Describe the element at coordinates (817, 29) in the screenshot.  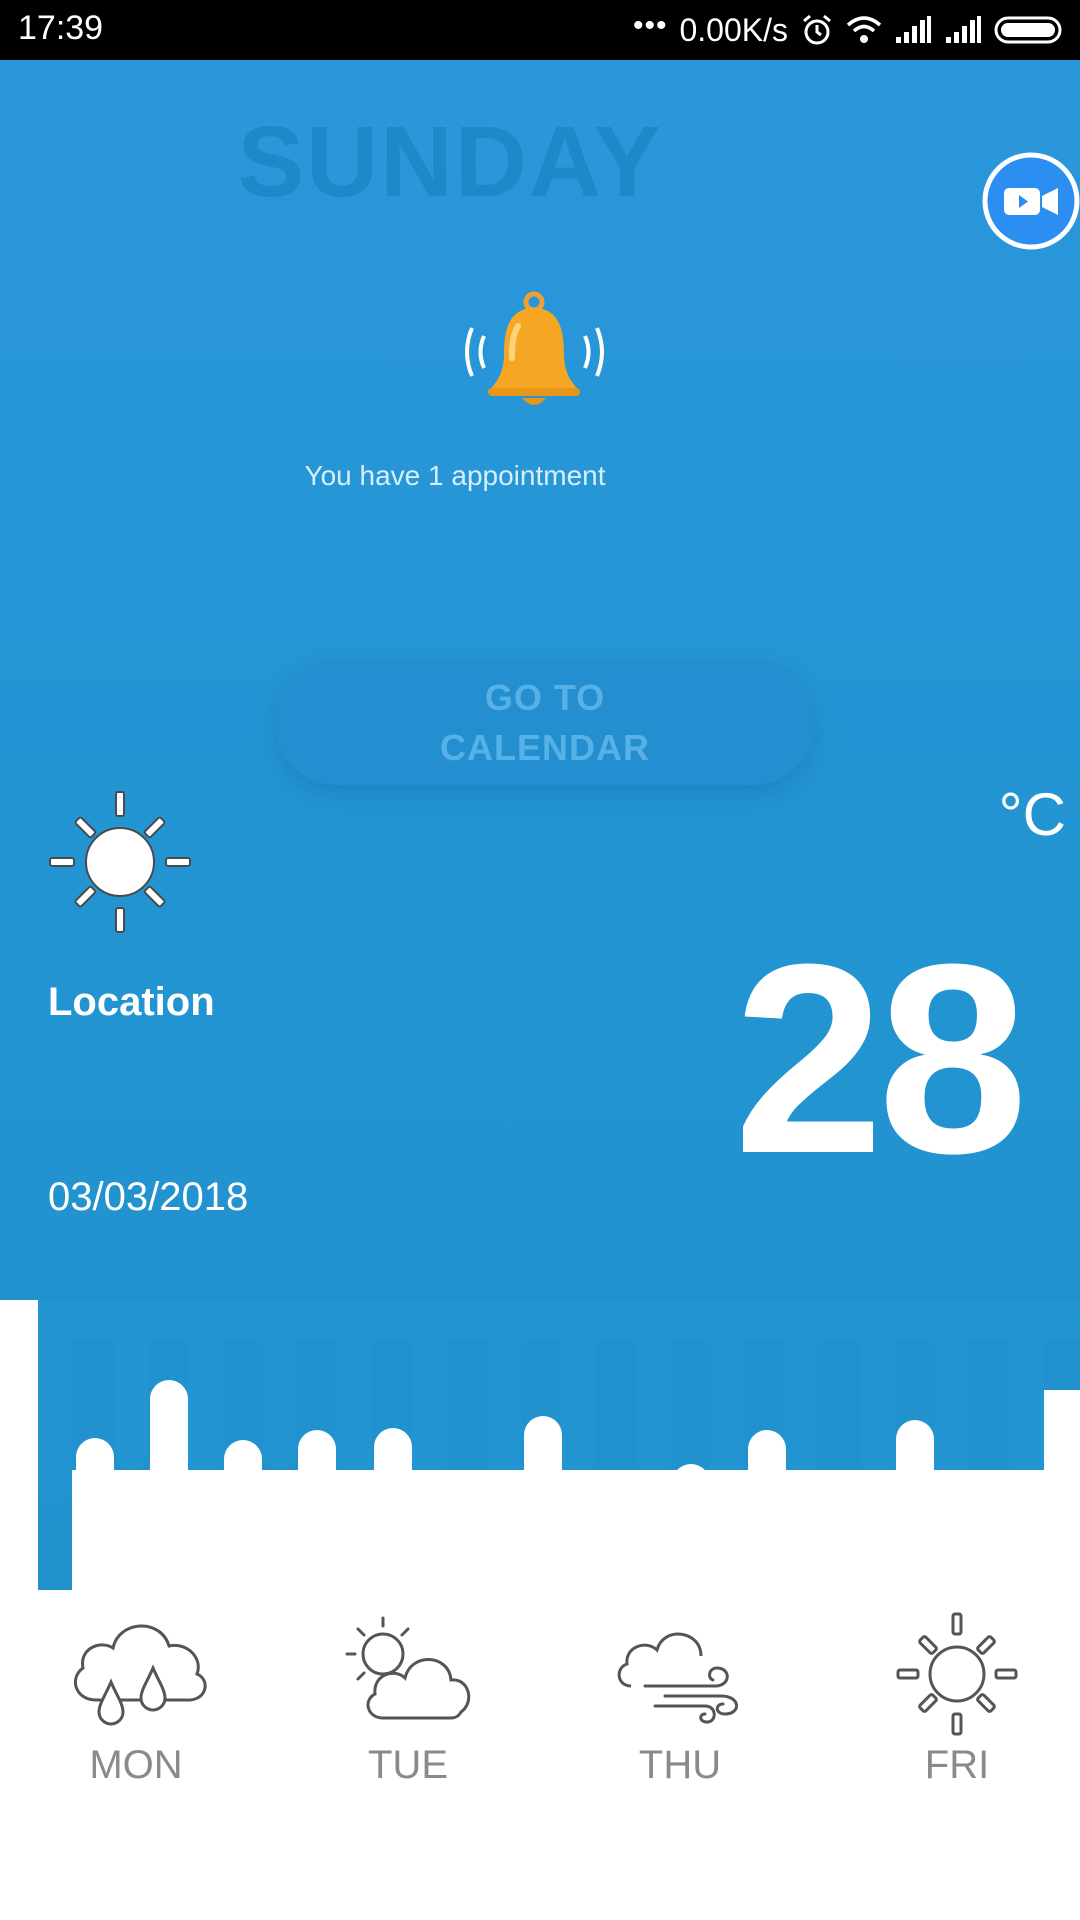
I see `alarm-icon` at that location.